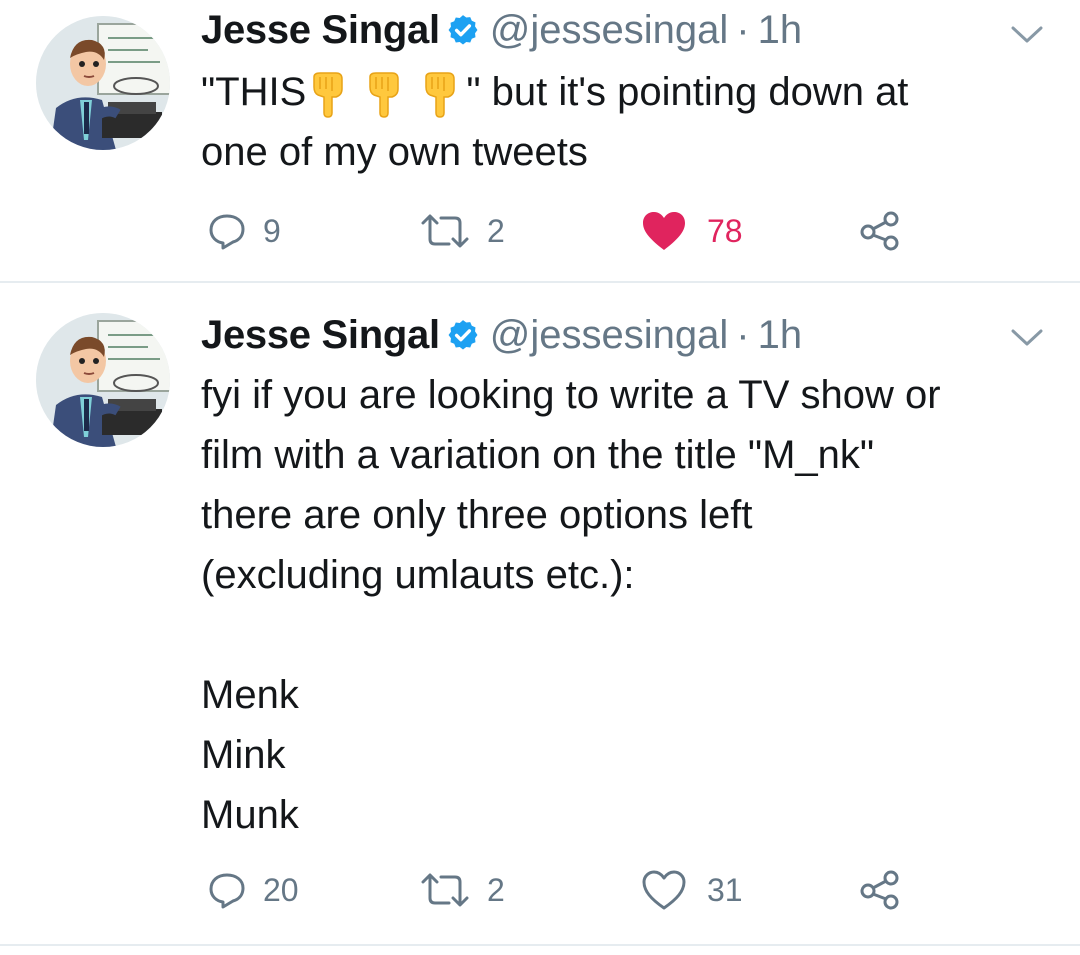 The width and height of the screenshot is (1080, 955). What do you see at coordinates (272, 230) in the screenshot?
I see `reply-count: 9` at bounding box center [272, 230].